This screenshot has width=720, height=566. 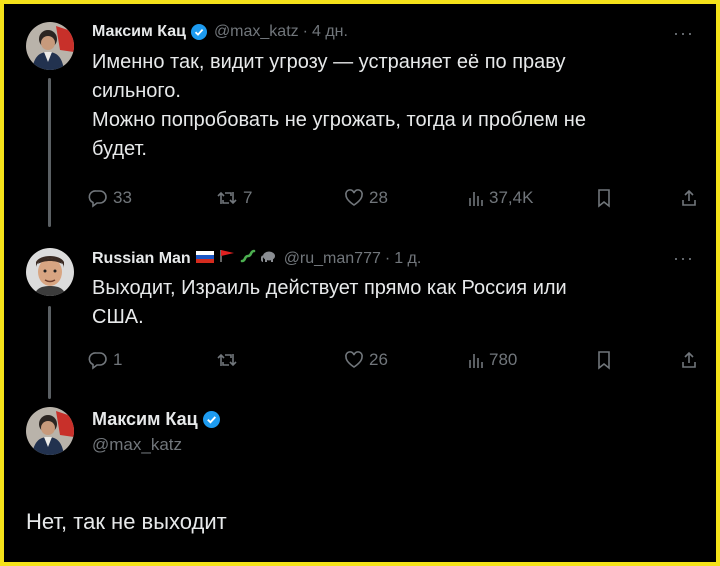 I want to click on views-button: 37,4K, so click(x=500, y=198).